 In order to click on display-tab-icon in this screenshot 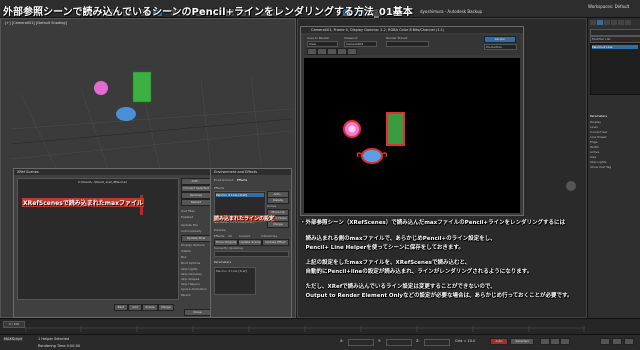, I will do `click(621, 22)`.